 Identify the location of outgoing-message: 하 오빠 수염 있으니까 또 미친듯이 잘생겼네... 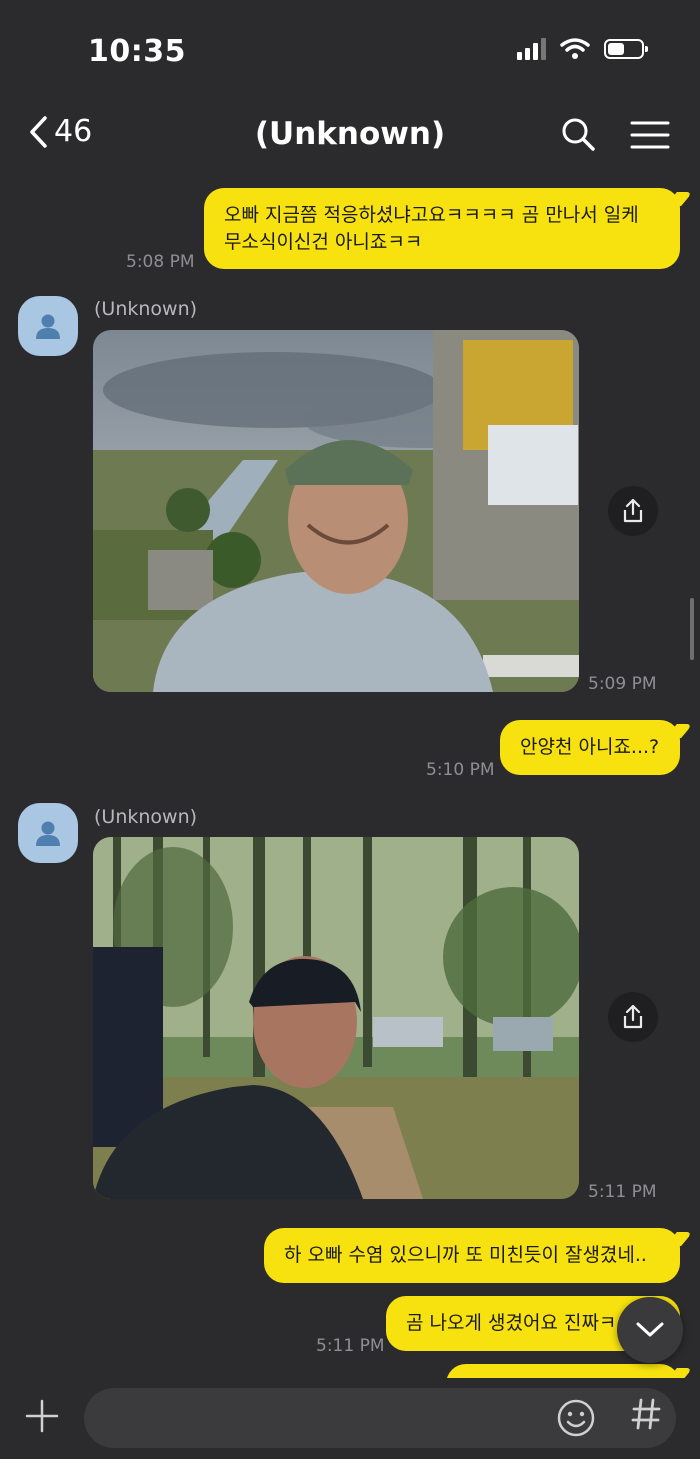
(472, 1255).